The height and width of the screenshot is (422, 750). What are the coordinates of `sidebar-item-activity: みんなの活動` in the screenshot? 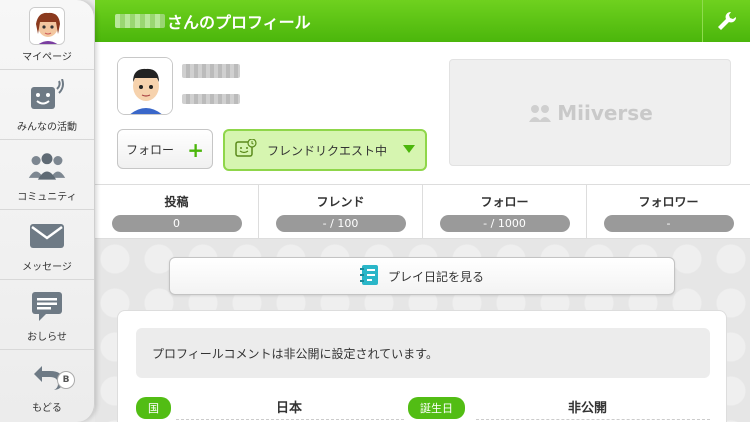 It's located at (47, 105).